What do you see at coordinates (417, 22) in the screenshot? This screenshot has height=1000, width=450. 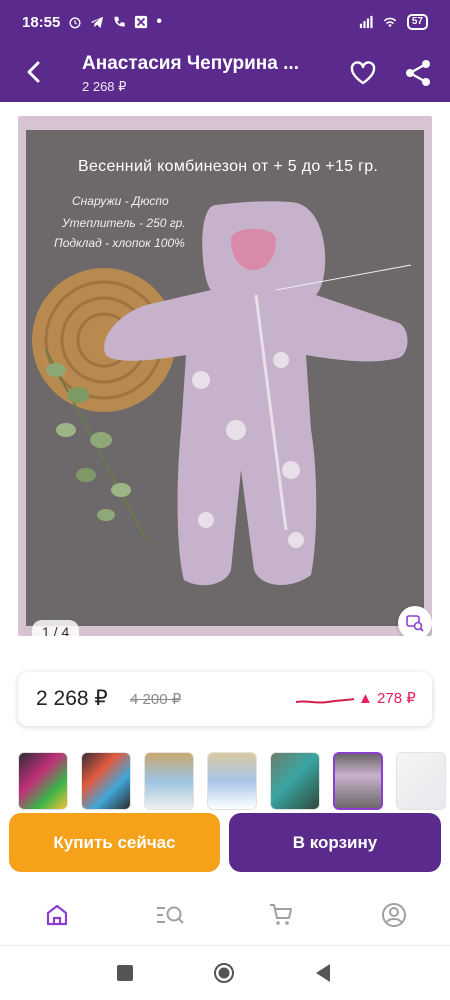 I see `battery-indicator: 57` at bounding box center [417, 22].